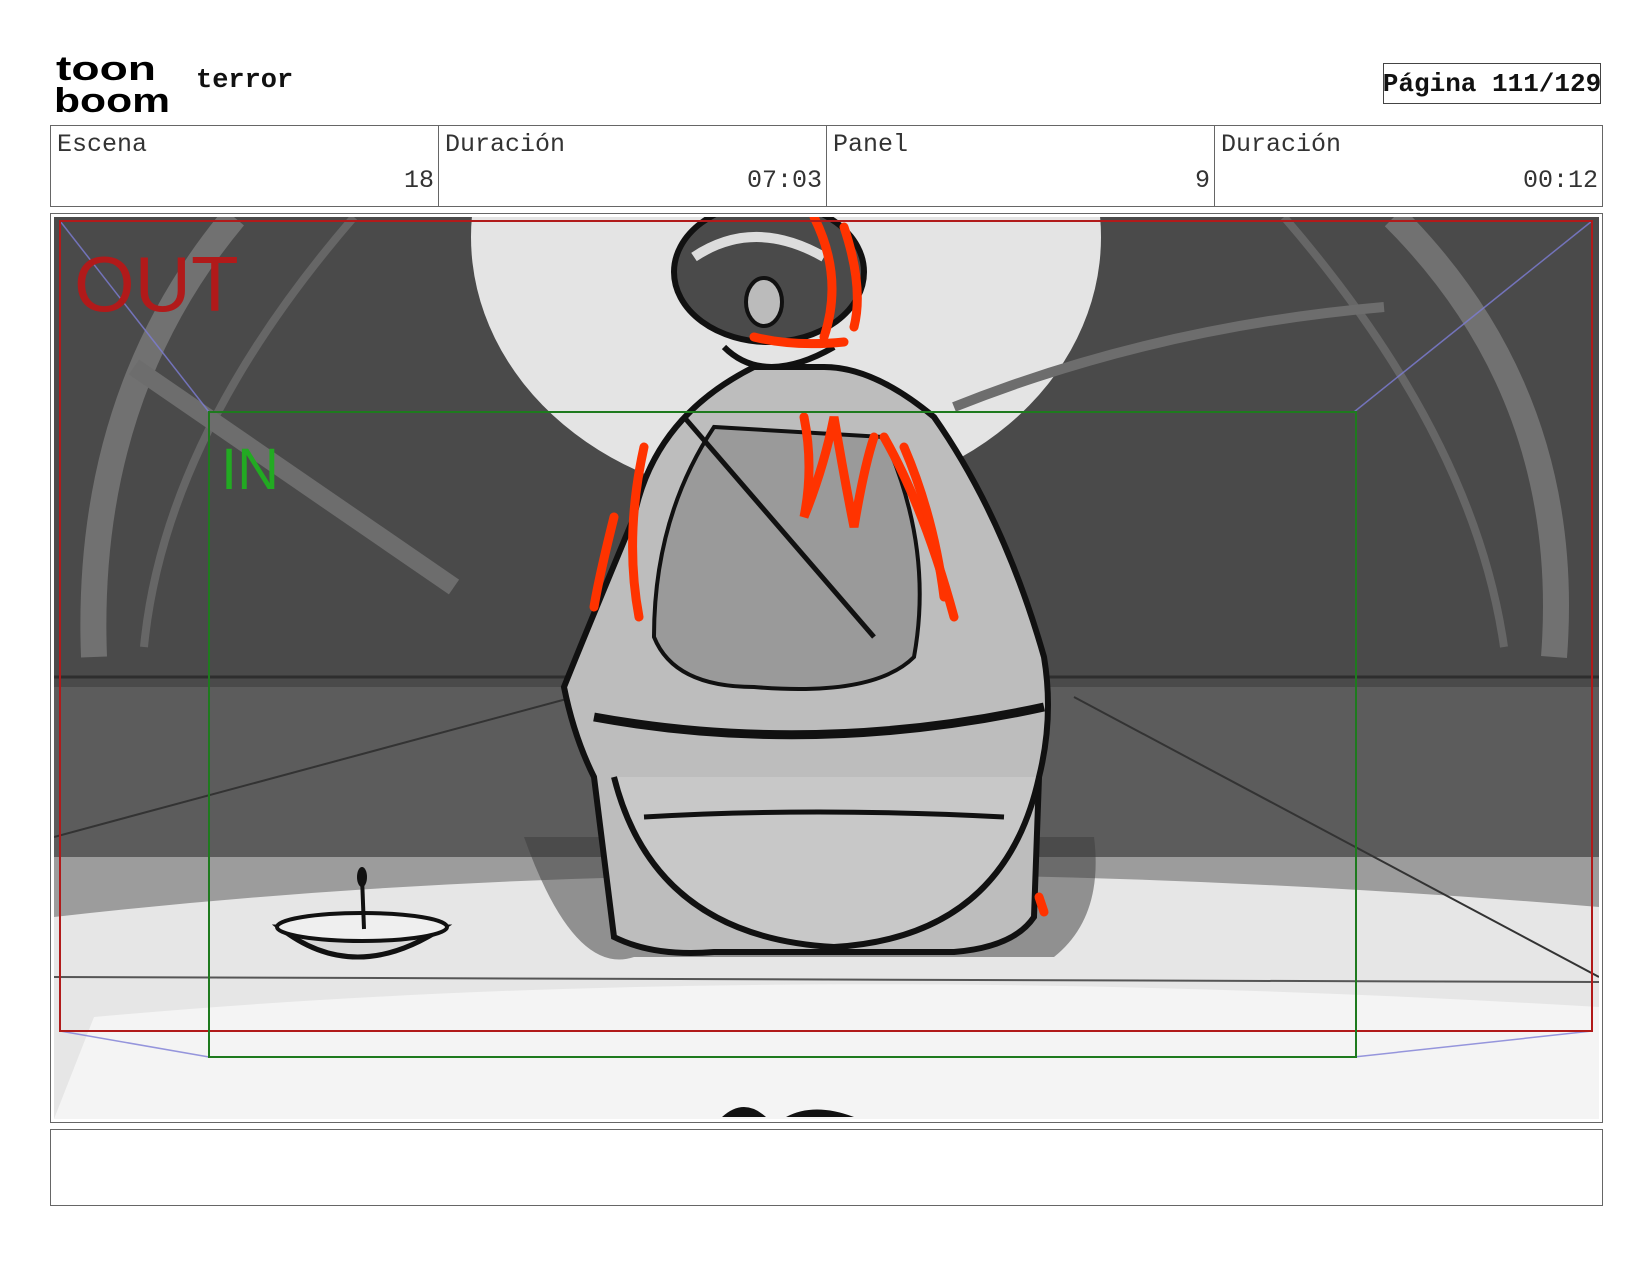  Describe the element at coordinates (633, 166) in the screenshot. I see `scene-duration-cell: Duración 07:03` at that location.